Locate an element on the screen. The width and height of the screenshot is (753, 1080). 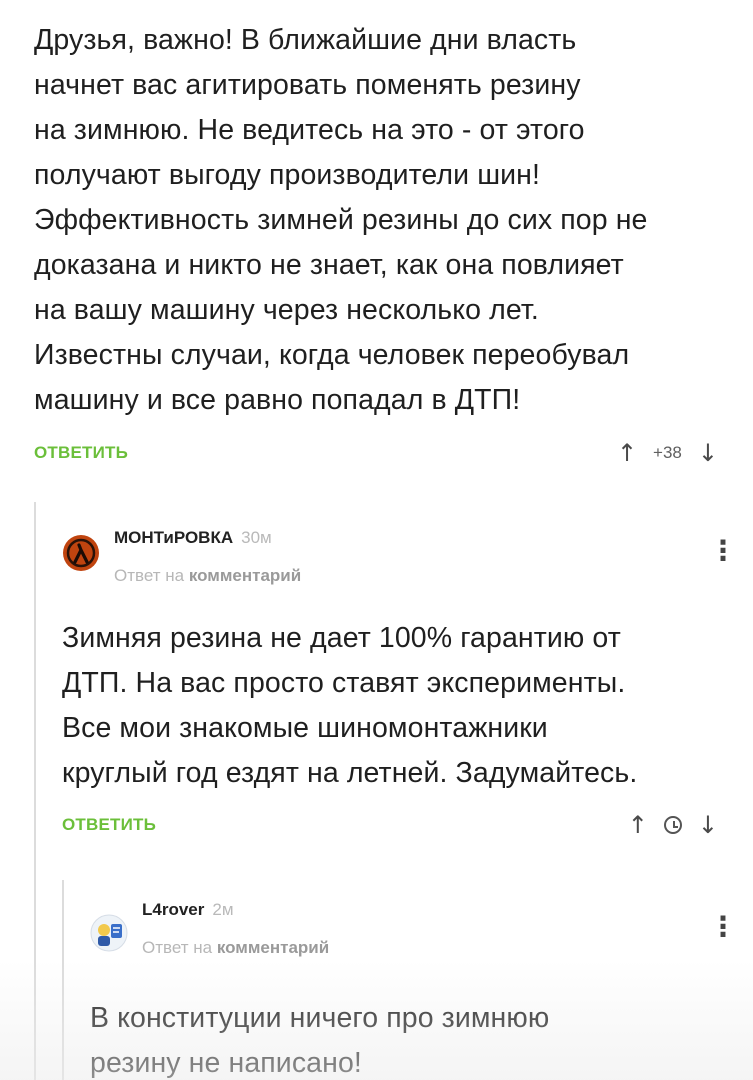
comment-line: резину не написано! is located at coordinates (226, 1063).